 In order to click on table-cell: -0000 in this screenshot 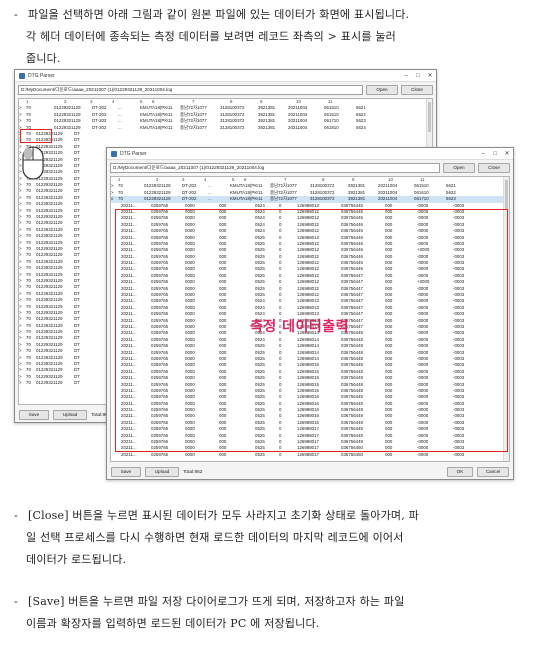, I will do `click(423, 454)`.